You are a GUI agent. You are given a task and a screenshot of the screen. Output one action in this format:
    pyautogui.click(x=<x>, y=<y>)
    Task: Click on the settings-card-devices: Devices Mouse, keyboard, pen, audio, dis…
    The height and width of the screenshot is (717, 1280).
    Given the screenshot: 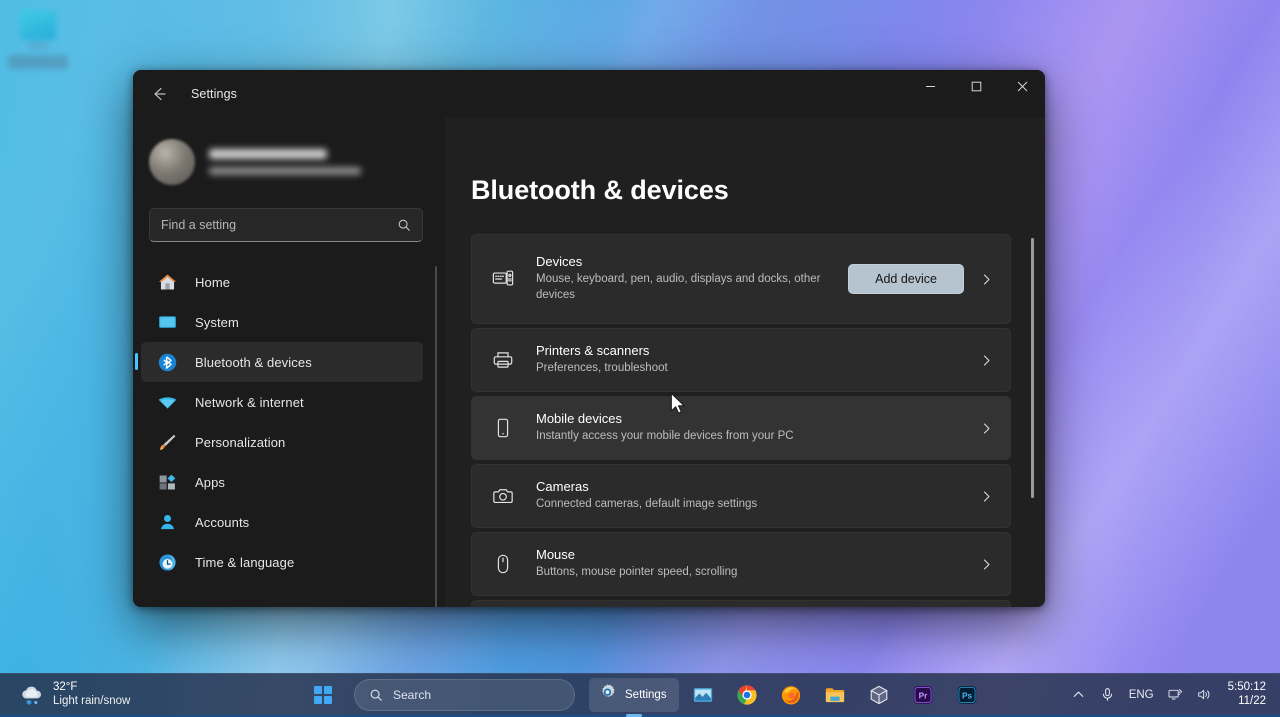 What is the action you would take?
    pyautogui.click(x=741, y=279)
    